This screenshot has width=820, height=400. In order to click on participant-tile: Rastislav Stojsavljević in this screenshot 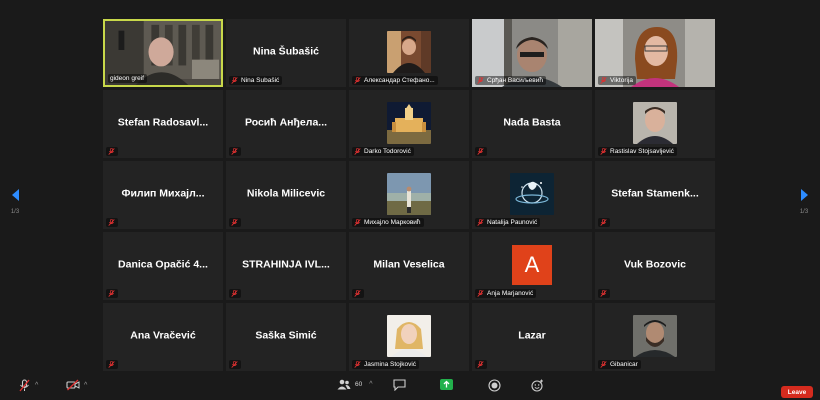, I will do `click(655, 124)`.